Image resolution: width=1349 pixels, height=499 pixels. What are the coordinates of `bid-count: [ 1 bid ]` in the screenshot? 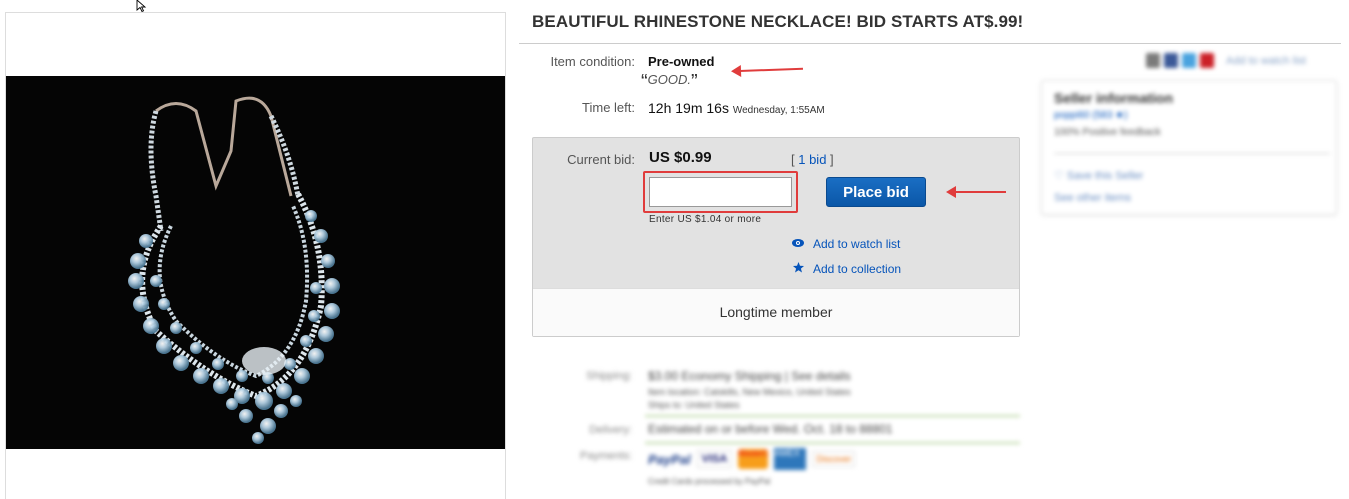 It's located at (812, 159).